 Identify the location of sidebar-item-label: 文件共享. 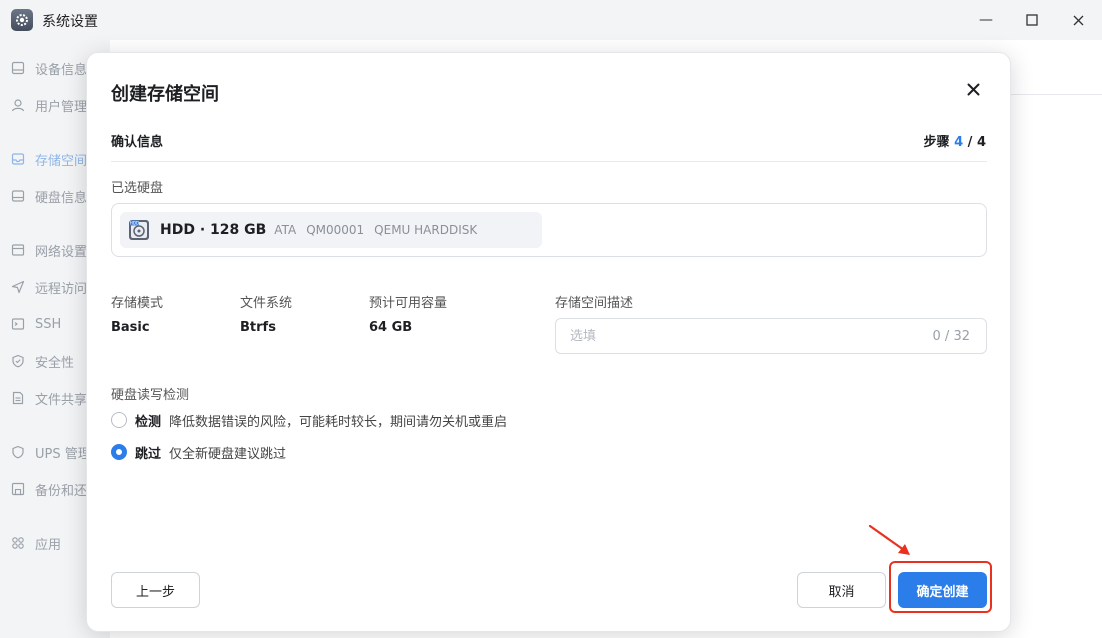
(61, 400).